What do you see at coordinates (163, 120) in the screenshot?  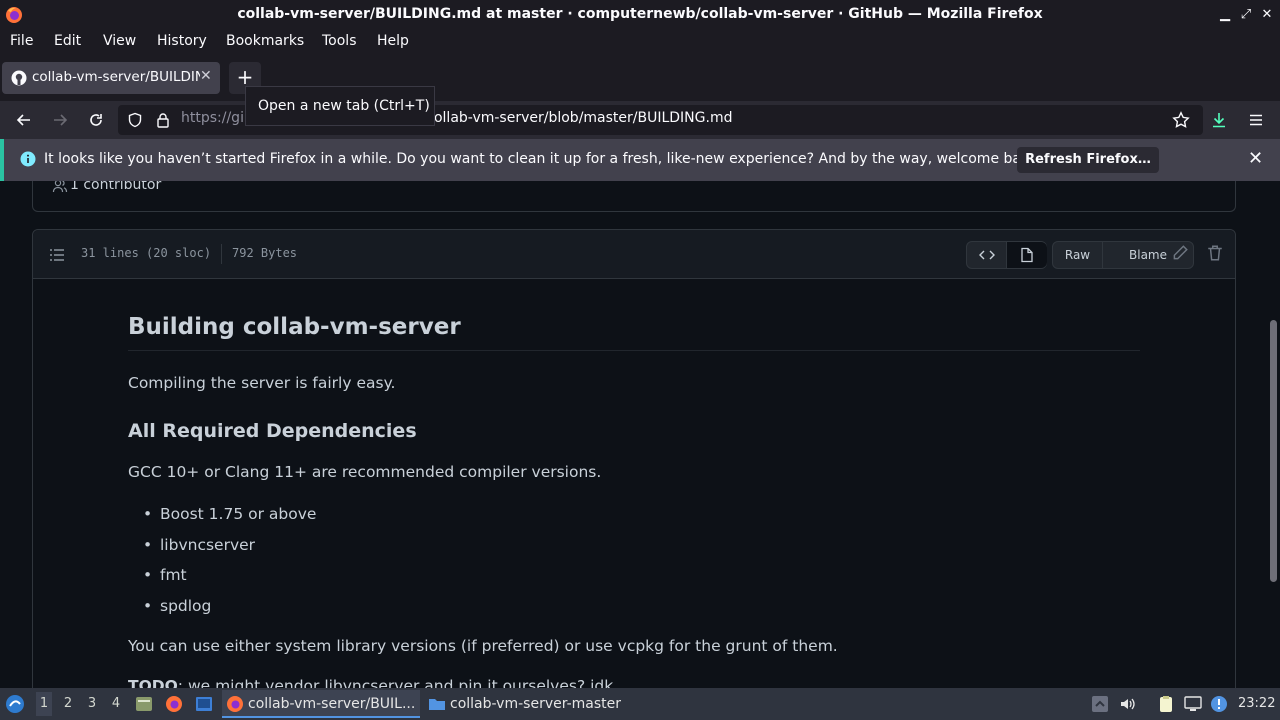 I see `lock-icon` at bounding box center [163, 120].